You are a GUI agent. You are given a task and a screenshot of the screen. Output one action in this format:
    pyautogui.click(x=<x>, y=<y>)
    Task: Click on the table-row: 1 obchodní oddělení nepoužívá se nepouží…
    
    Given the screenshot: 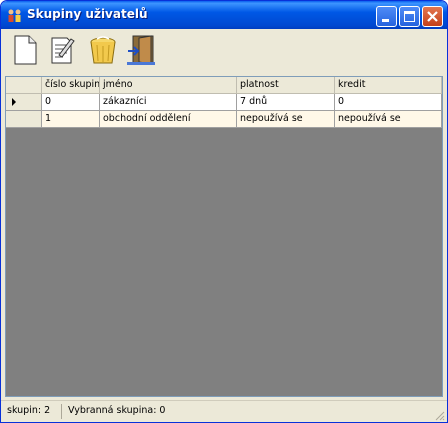 What is the action you would take?
    pyautogui.click(x=224, y=119)
    